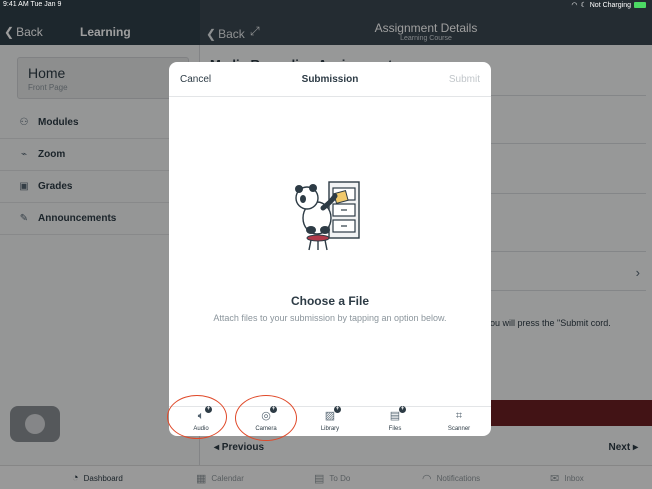  I want to click on option-label: Files, so click(395, 429).